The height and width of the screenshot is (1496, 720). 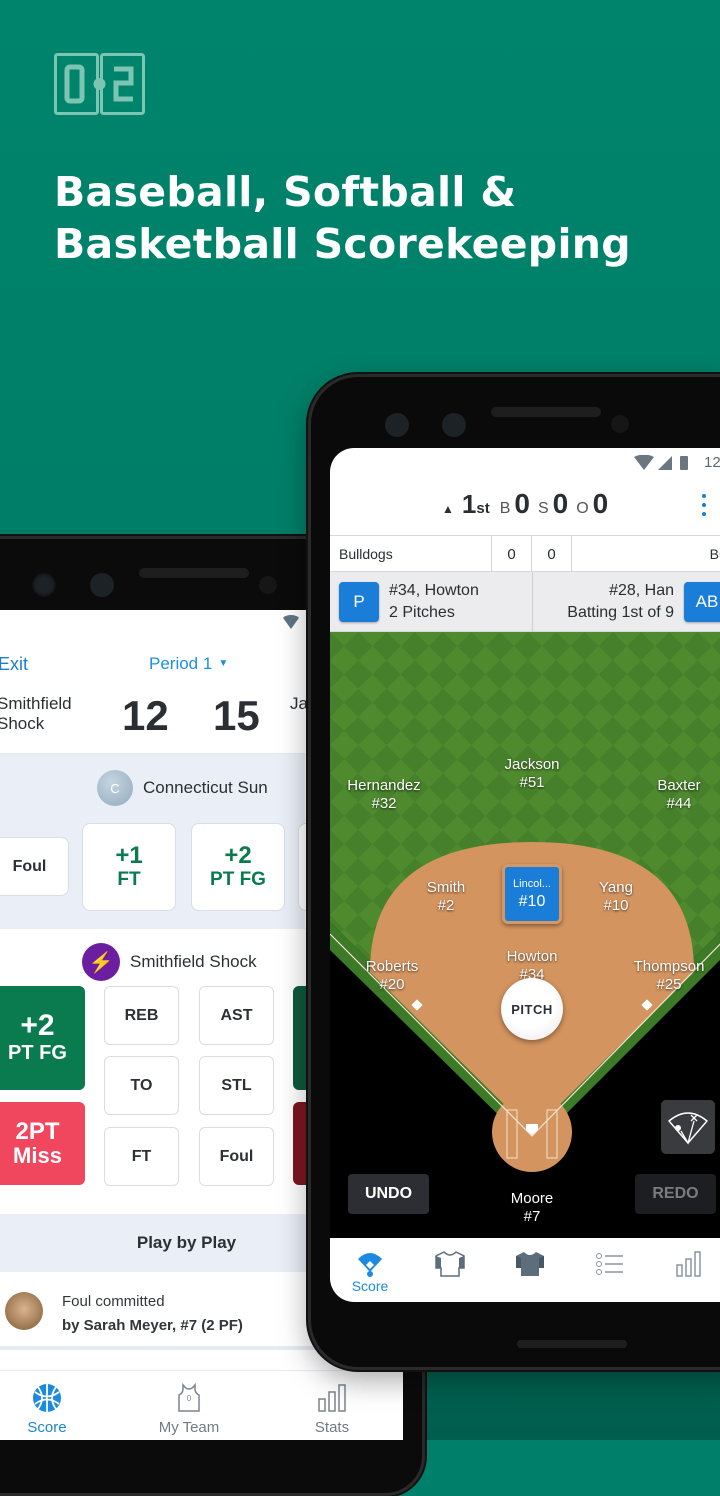 I want to click on pitch-button: PITCH, so click(x=532, y=1009).